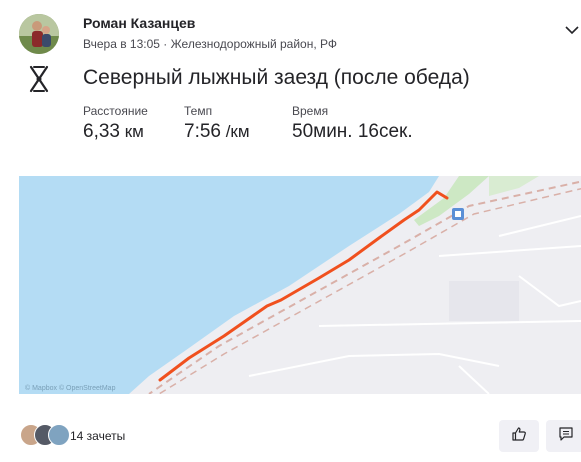  Describe the element at coordinates (202, 131) in the screenshot. I see `stat-pace-number: 7:56` at that location.